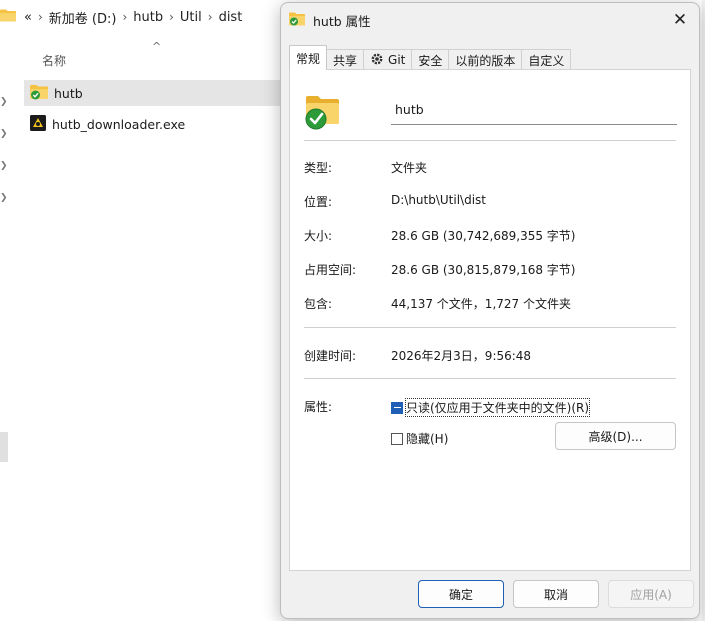  Describe the element at coordinates (556, 594) in the screenshot. I see `cancel-button: 取消` at that location.